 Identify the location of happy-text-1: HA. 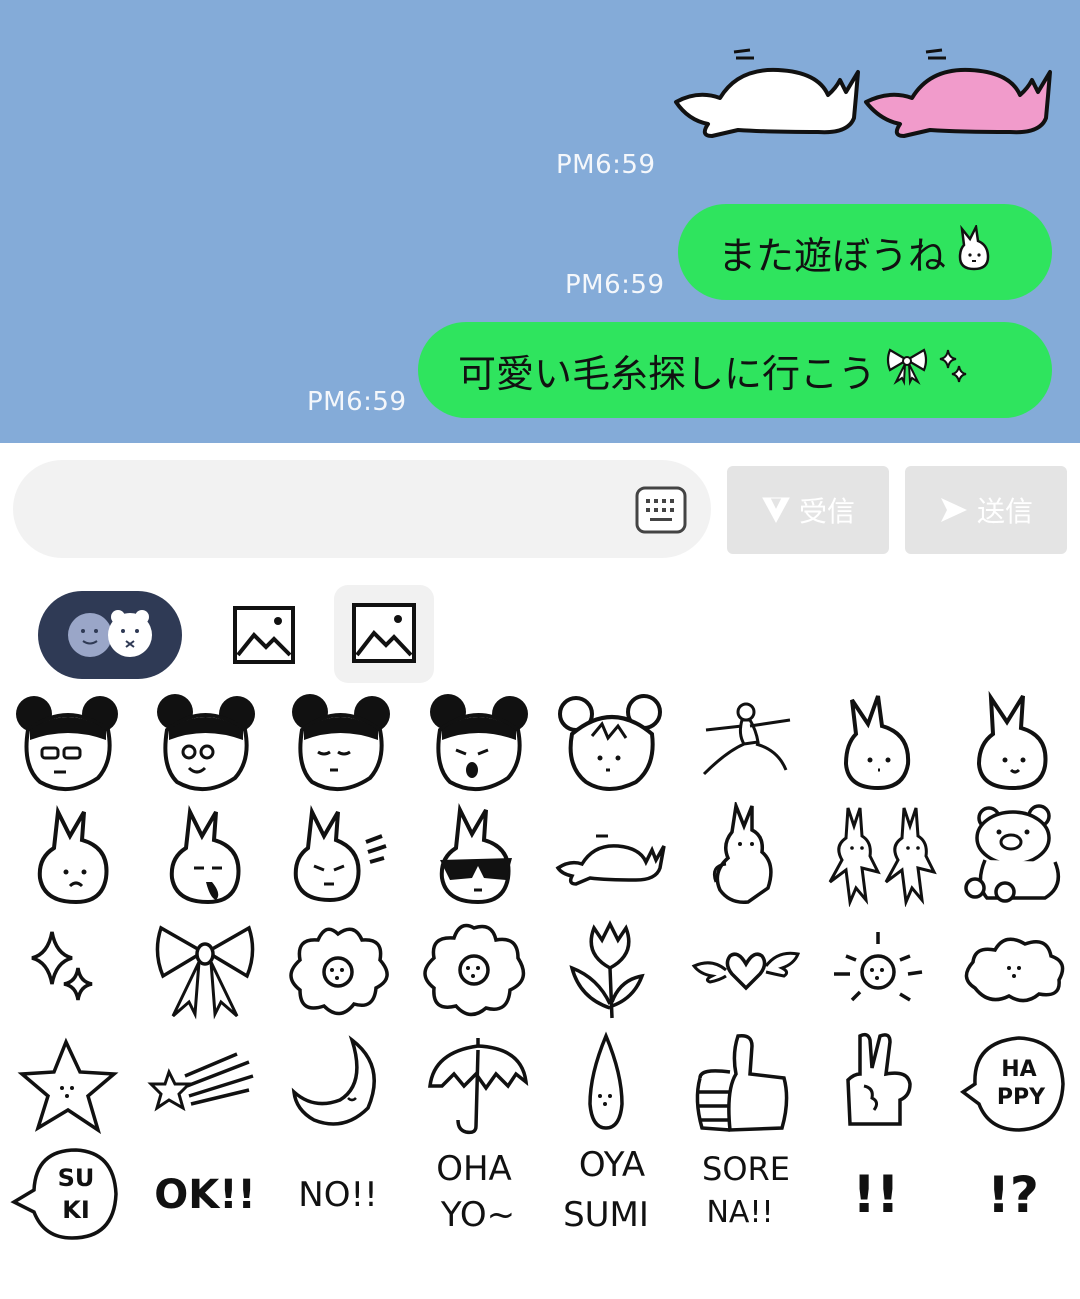
(1018, 1069).